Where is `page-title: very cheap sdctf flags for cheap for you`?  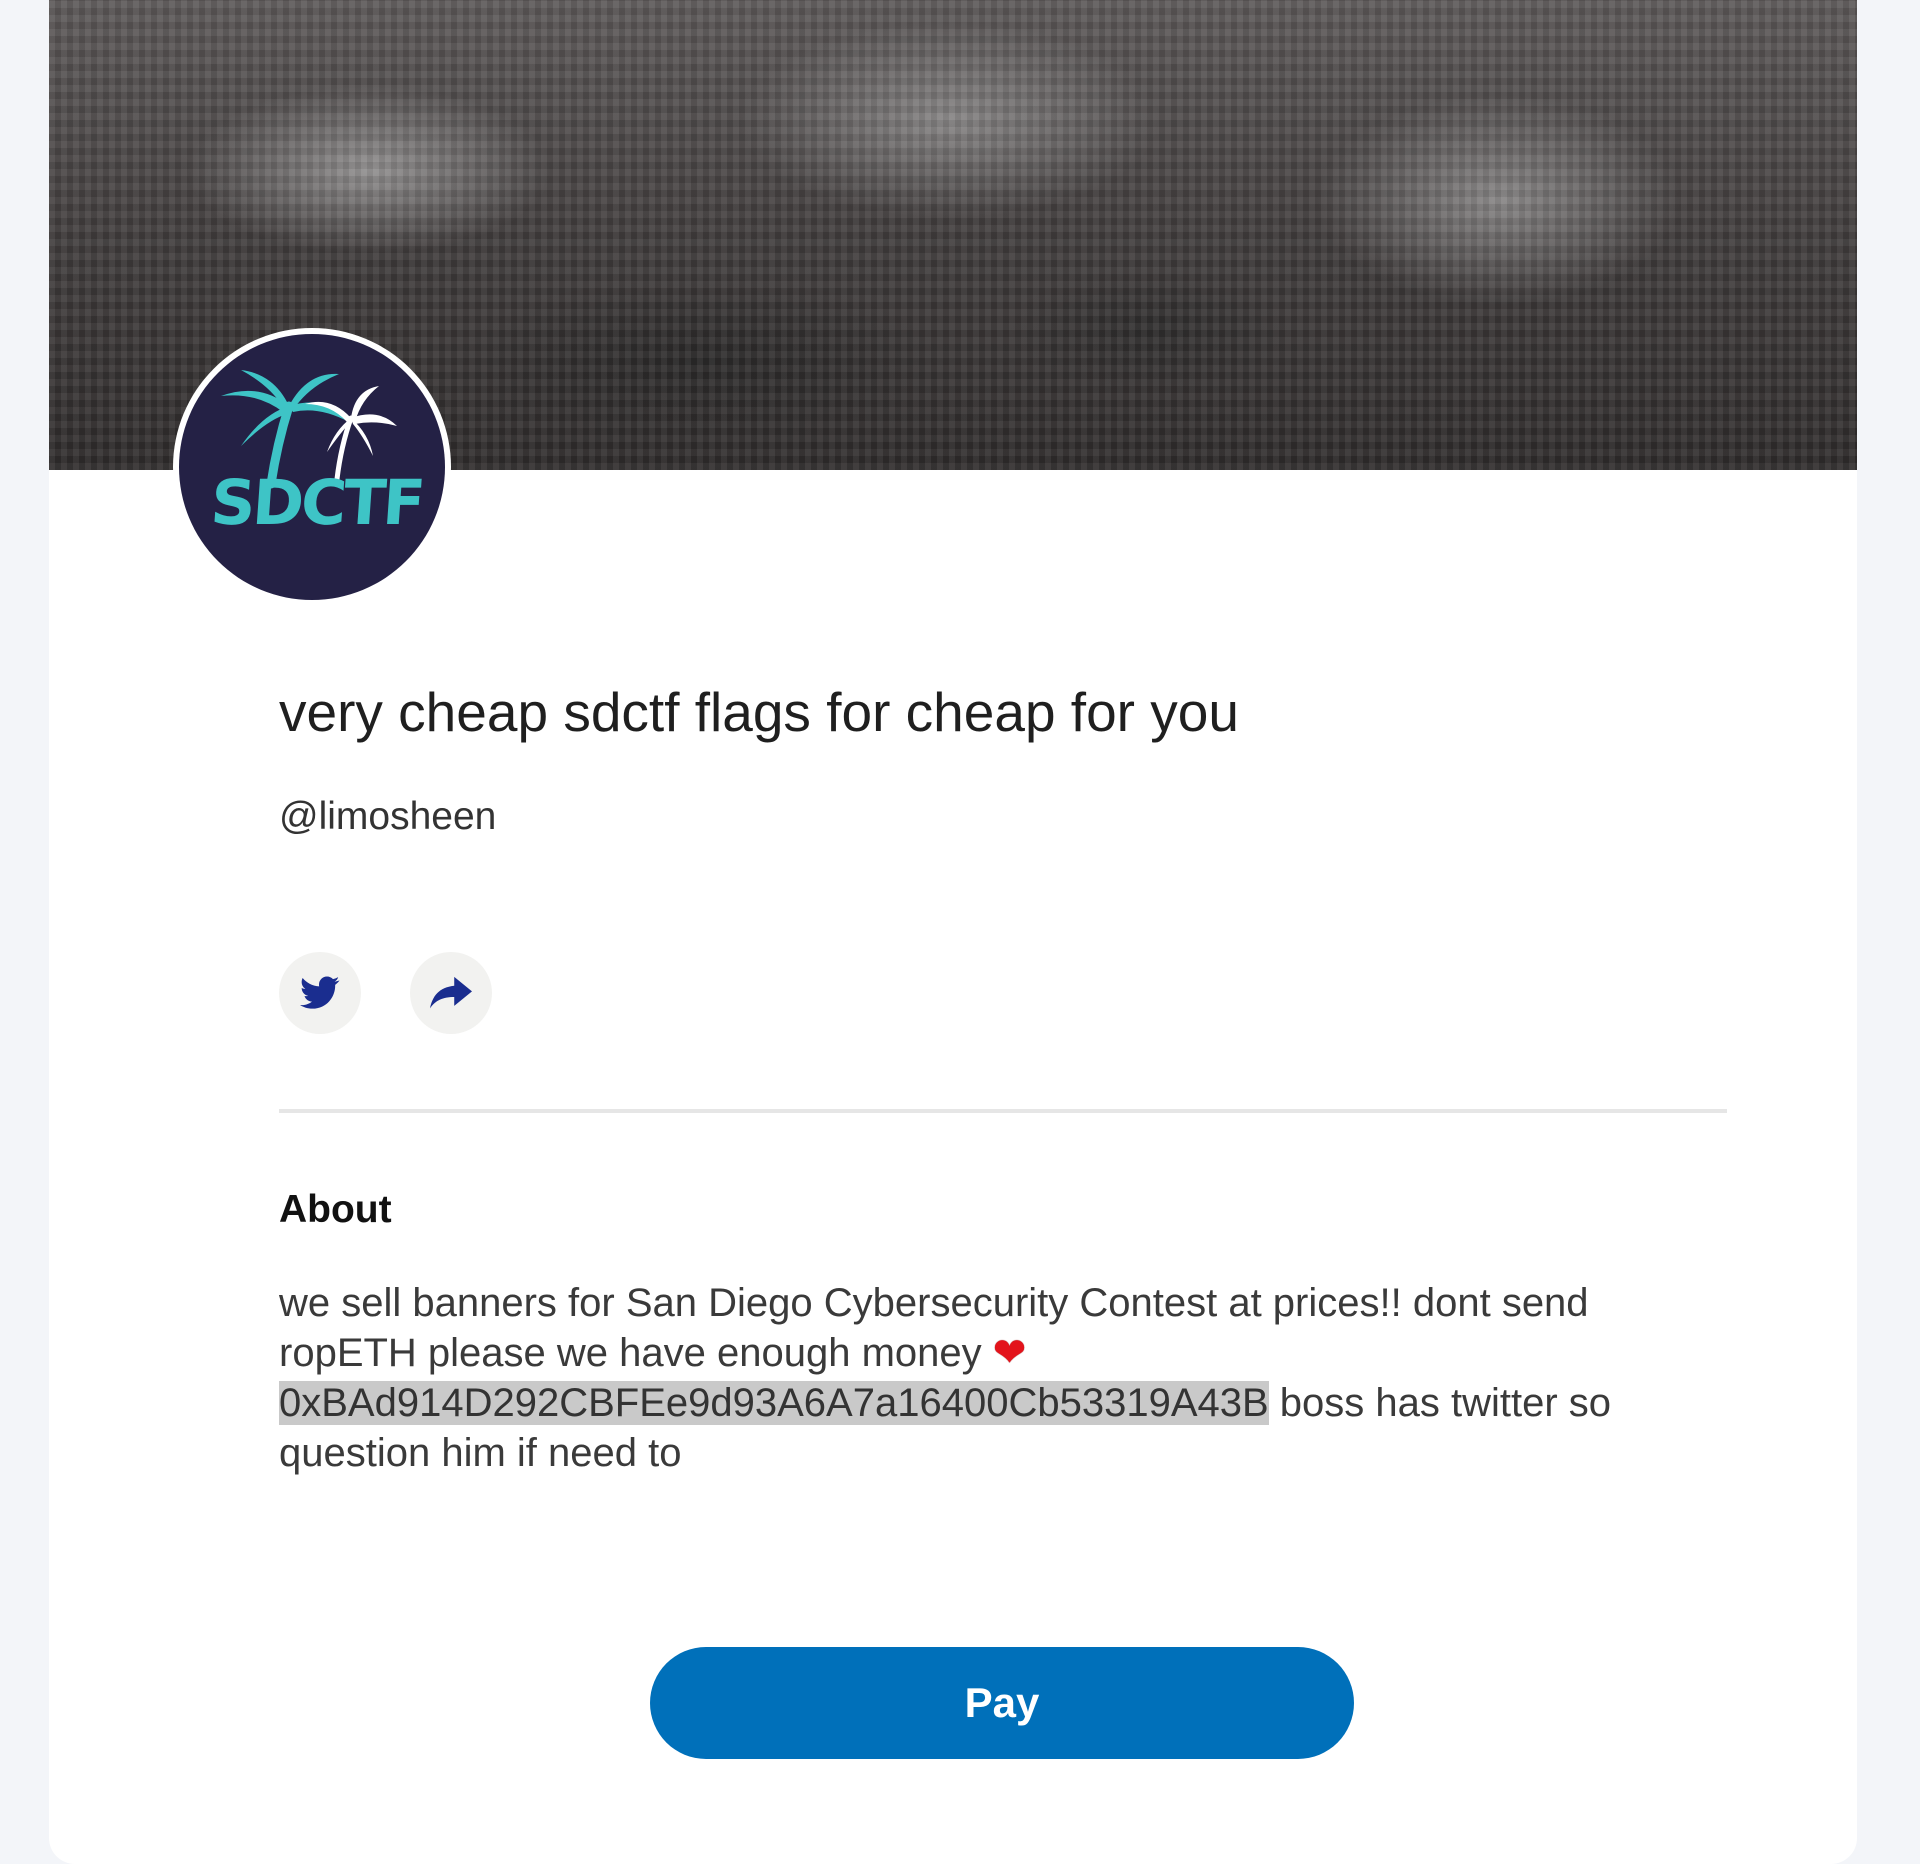
page-title: very cheap sdctf flags for cheap for you is located at coordinates (759, 712).